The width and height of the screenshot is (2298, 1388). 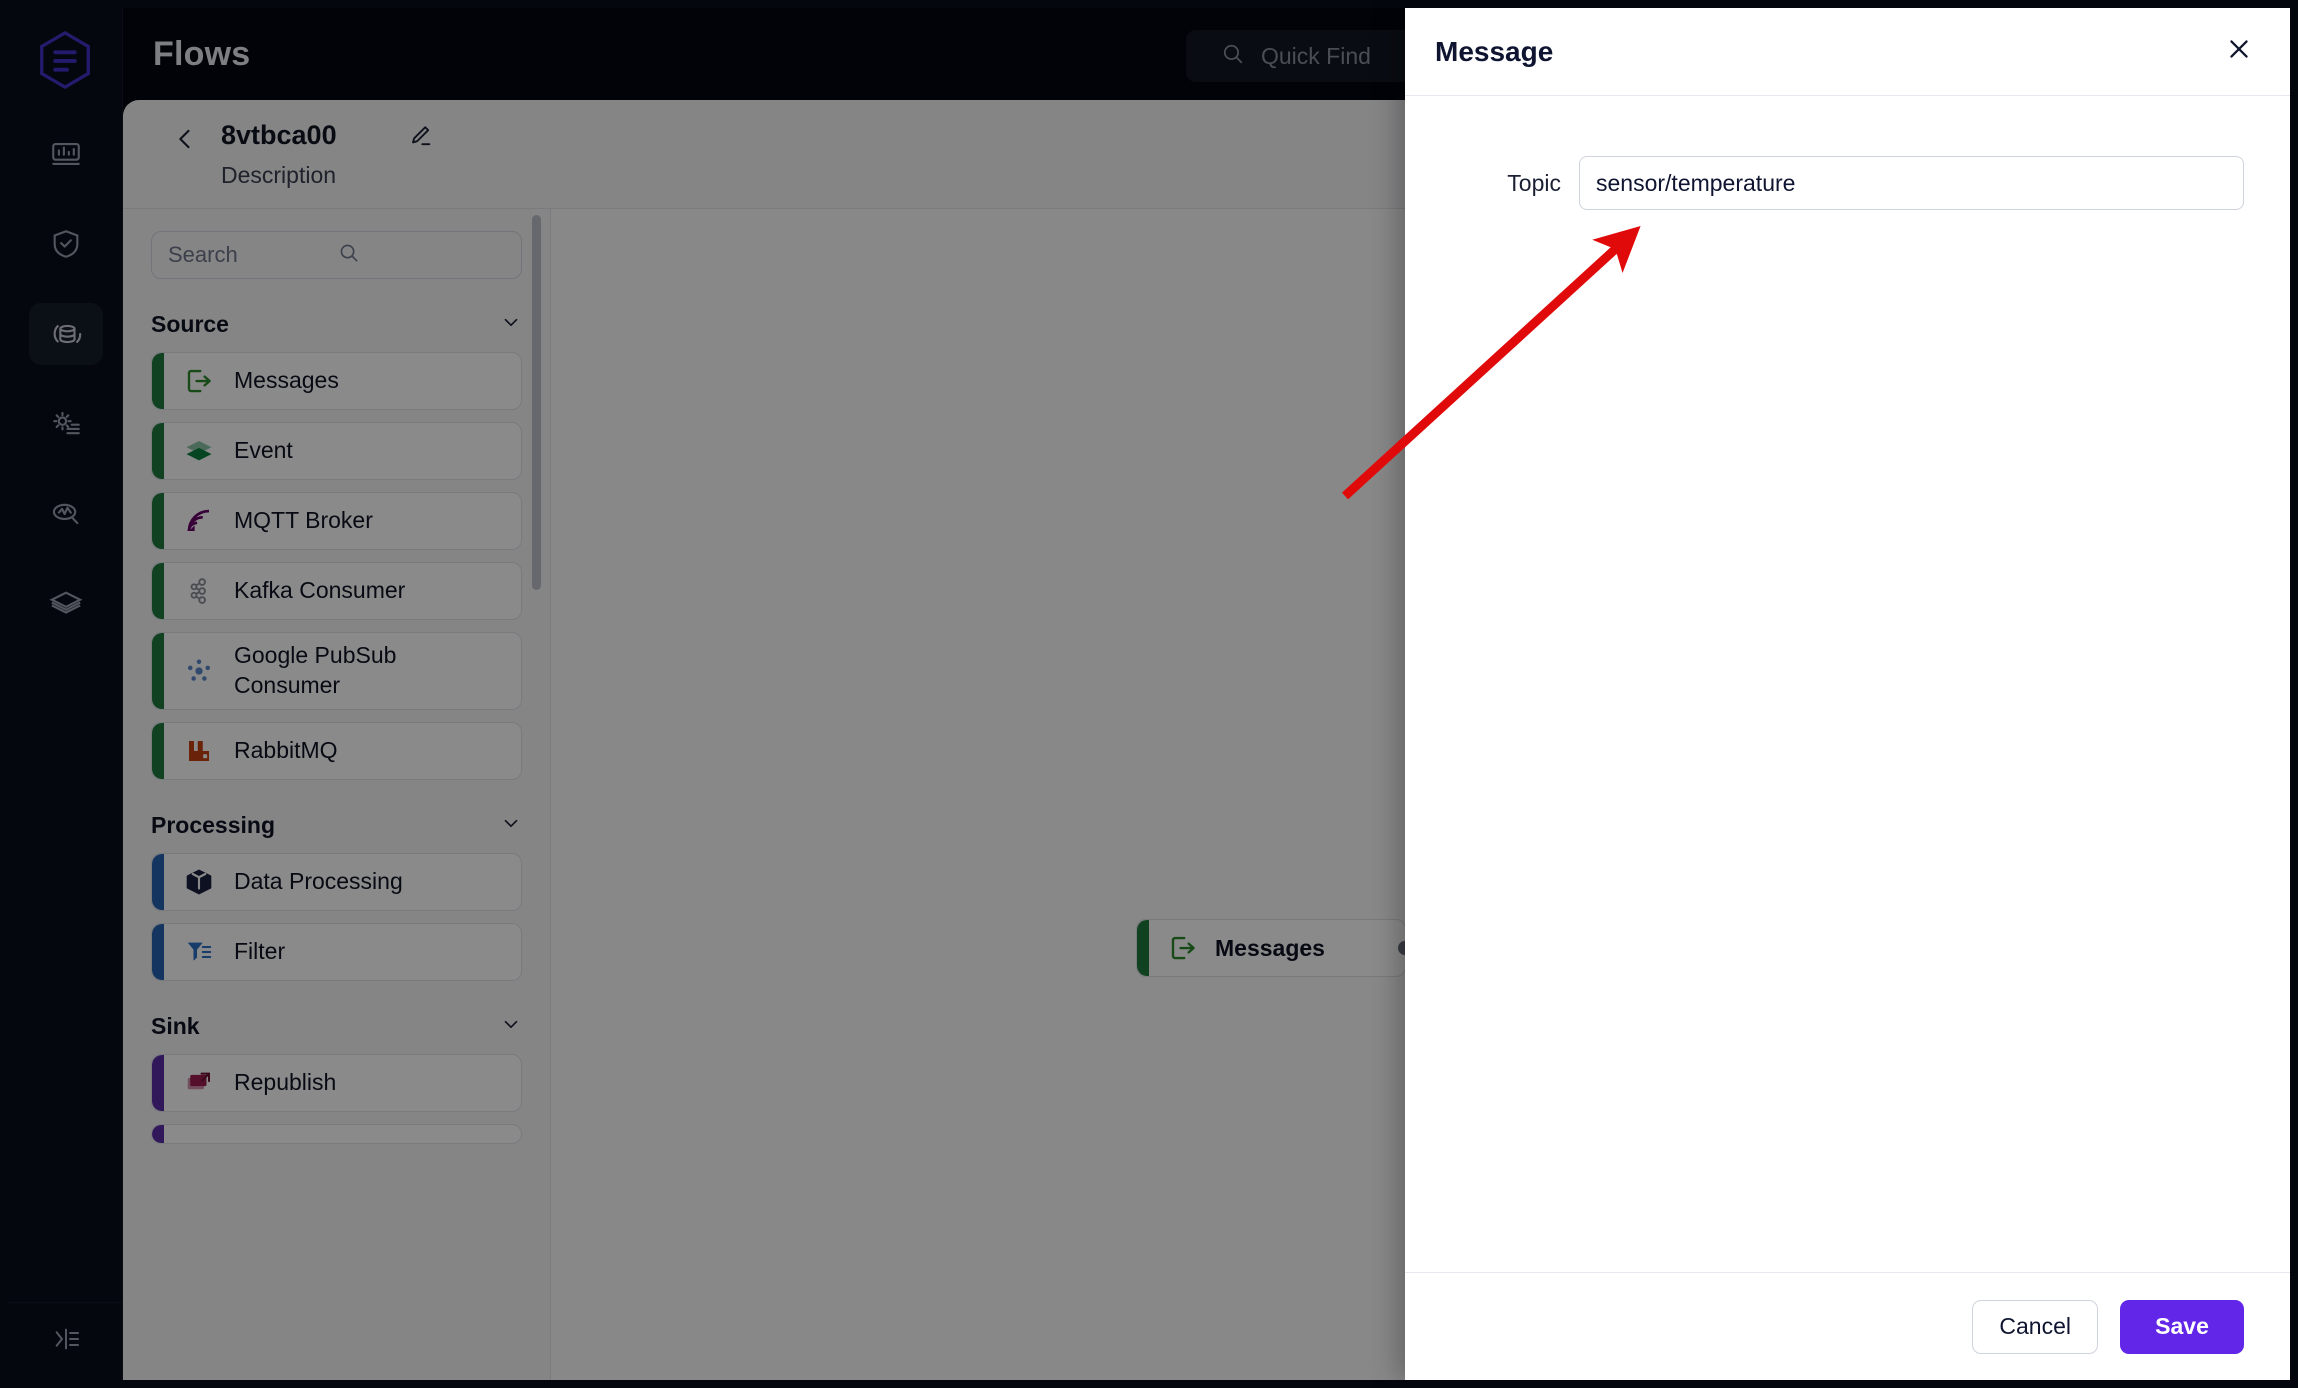 What do you see at coordinates (175, 1025) in the screenshot?
I see `palette-group-title: Sink` at bounding box center [175, 1025].